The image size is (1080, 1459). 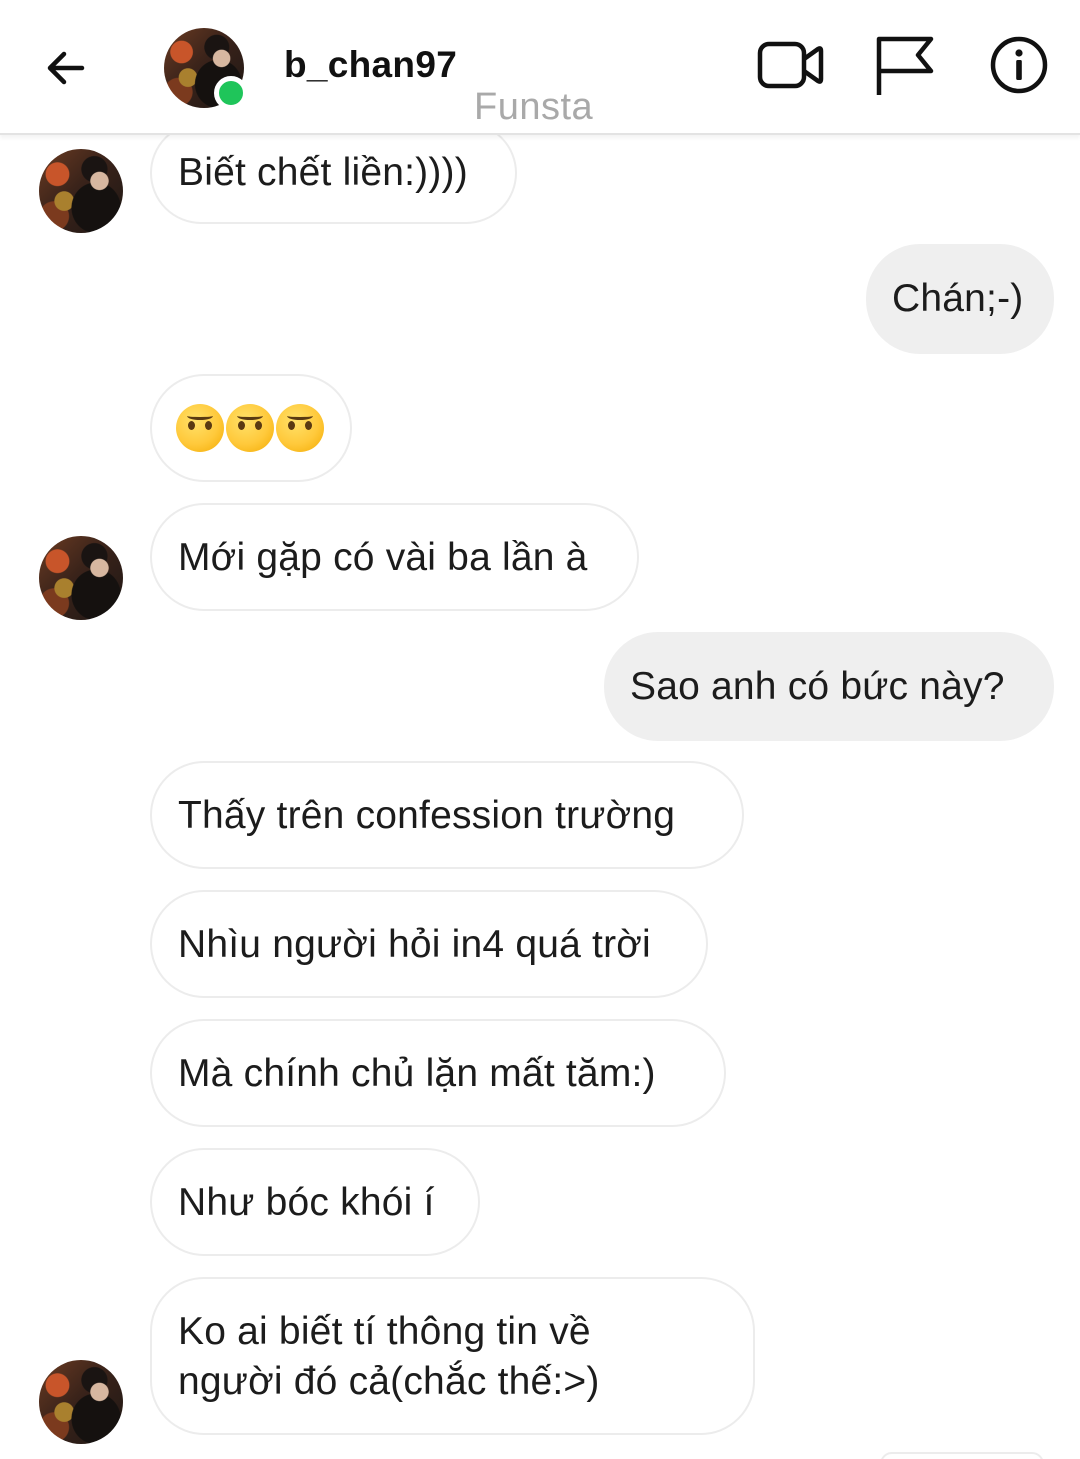 What do you see at coordinates (962, 1455) in the screenshot?
I see `message-bubble-partial` at bounding box center [962, 1455].